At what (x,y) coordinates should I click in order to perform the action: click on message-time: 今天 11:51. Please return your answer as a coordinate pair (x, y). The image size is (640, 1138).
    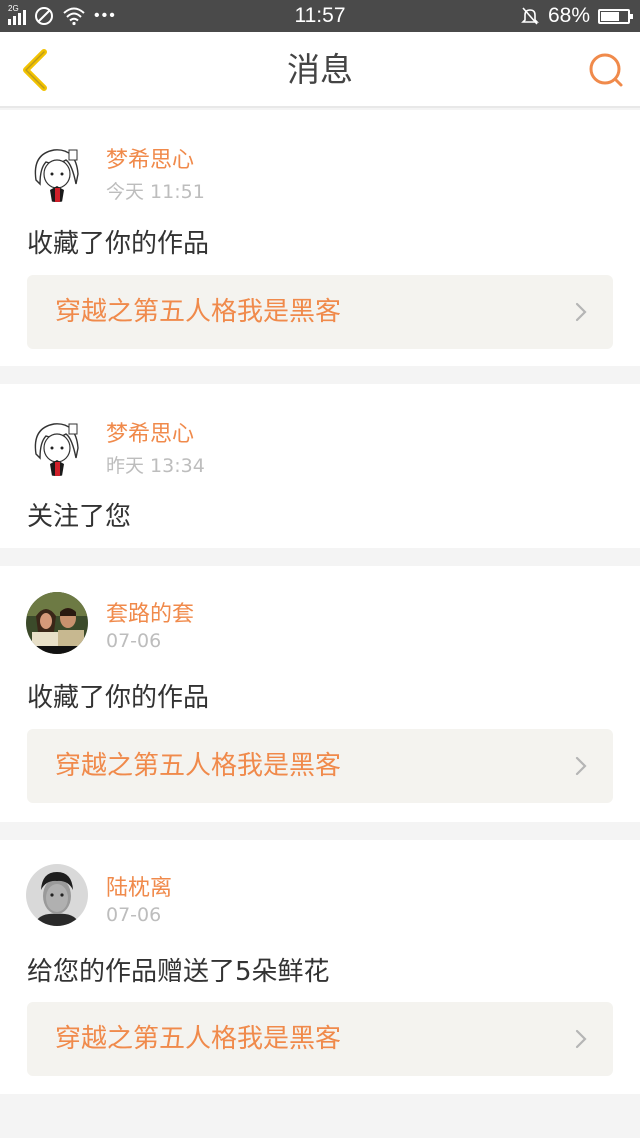
    Looking at the image, I should click on (155, 192).